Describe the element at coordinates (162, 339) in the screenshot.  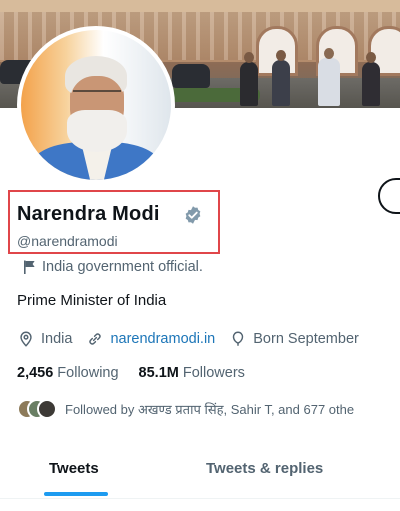
I see `website-link: narendramodi.in` at that location.